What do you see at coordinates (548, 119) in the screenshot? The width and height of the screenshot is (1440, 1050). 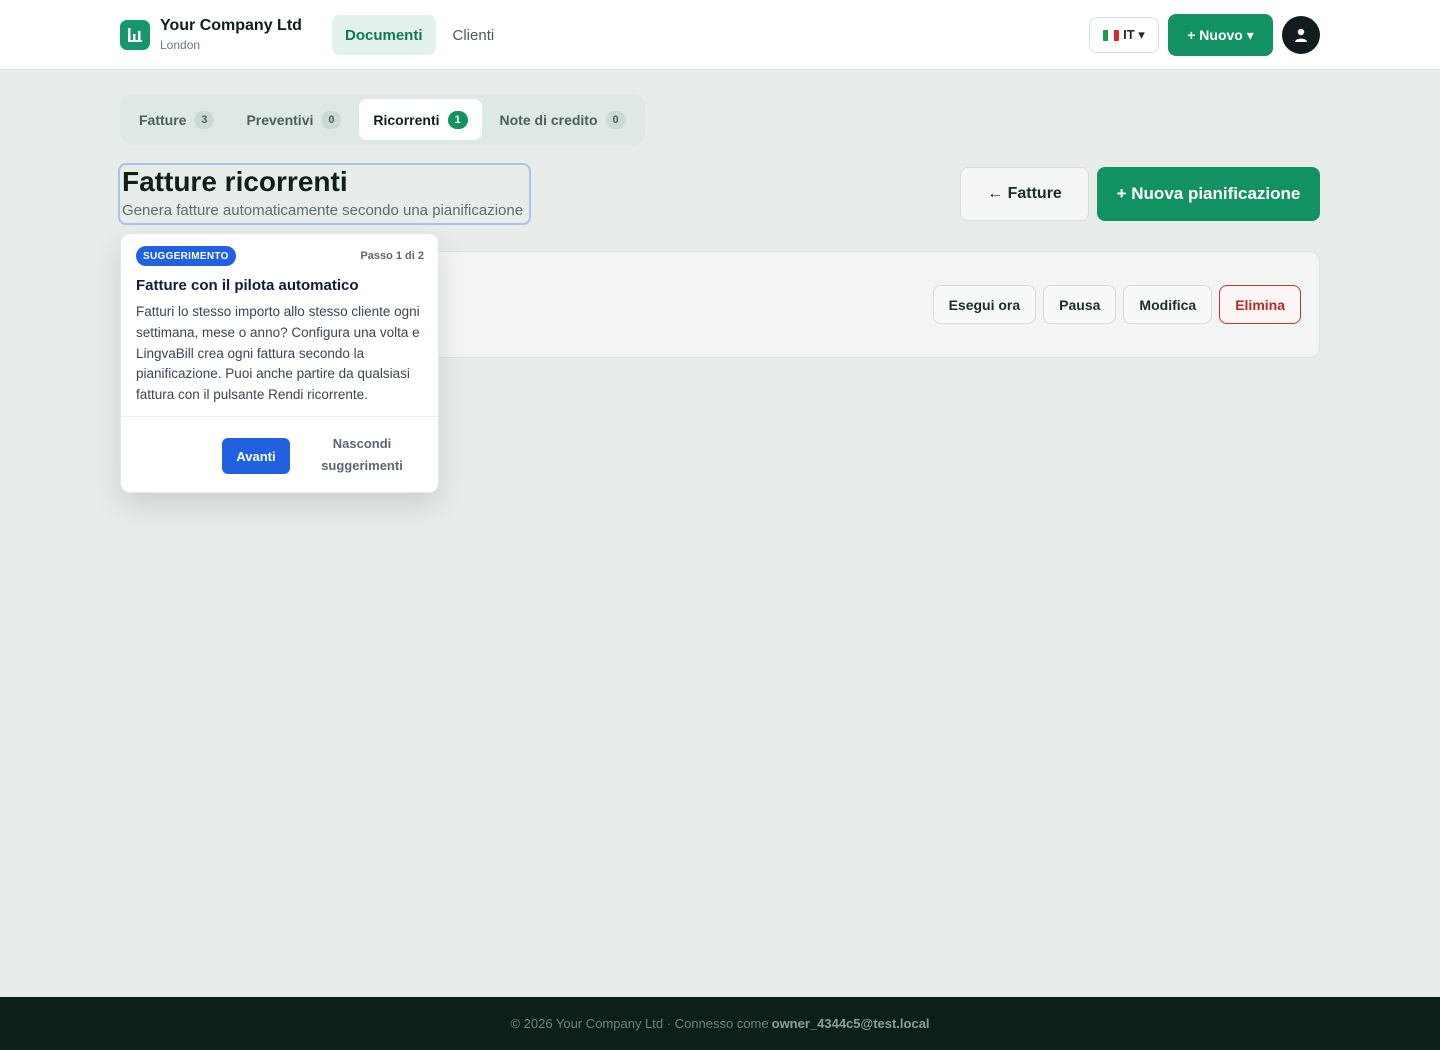 I see `tab-label: Note di credito` at bounding box center [548, 119].